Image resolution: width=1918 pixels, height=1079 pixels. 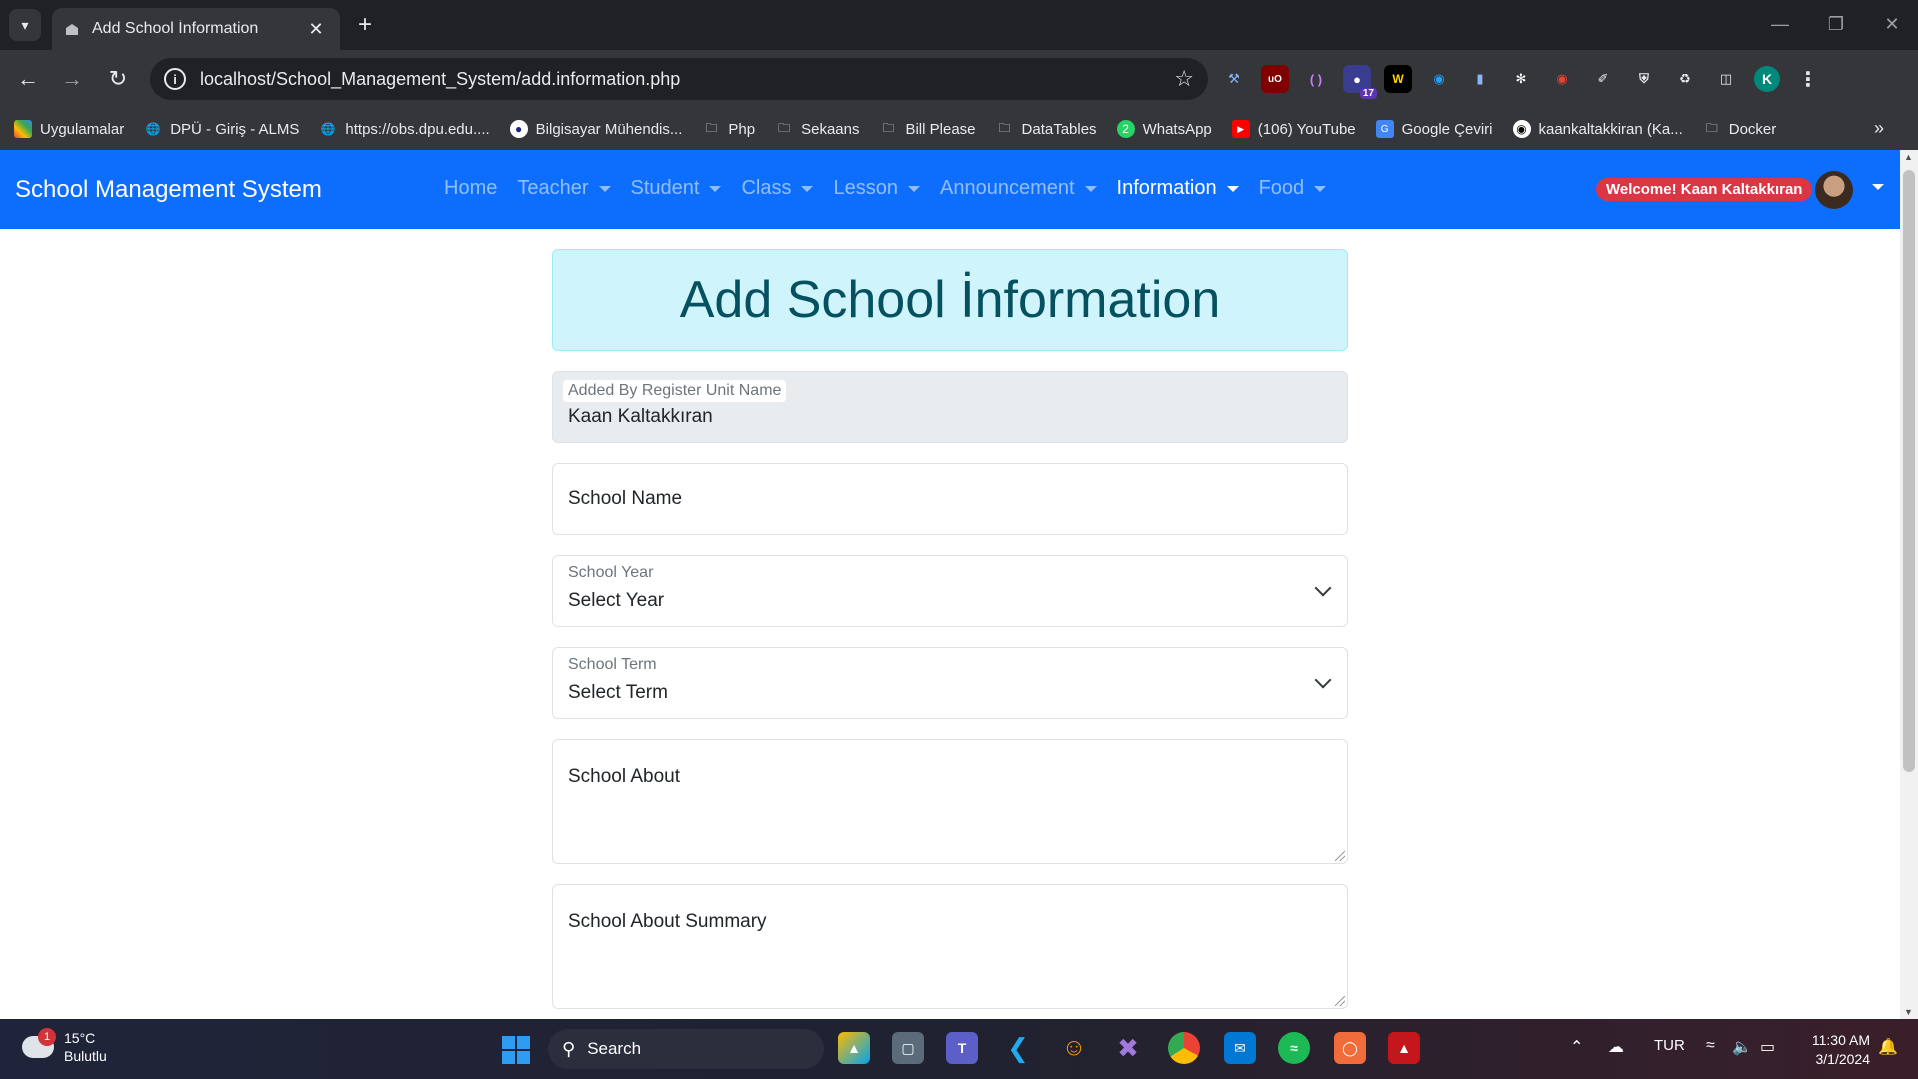 What do you see at coordinates (470, 188) in the screenshot?
I see `nav-item-home: Home` at bounding box center [470, 188].